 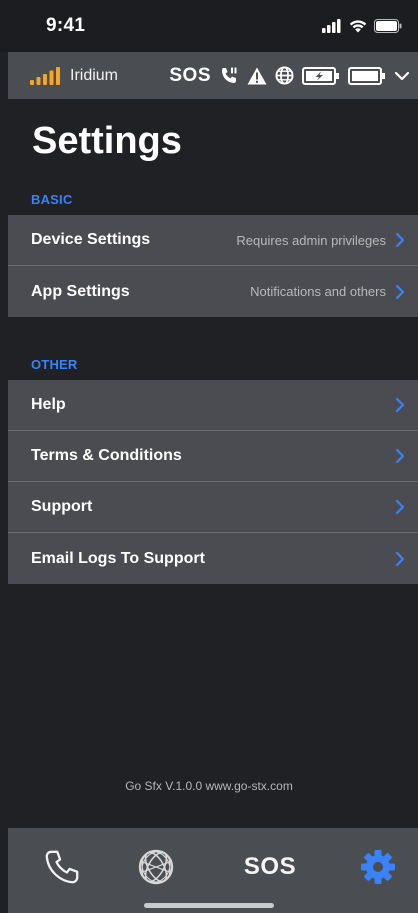 What do you see at coordinates (311, 240) in the screenshot?
I see `row-detail: Requires admin privileges` at bounding box center [311, 240].